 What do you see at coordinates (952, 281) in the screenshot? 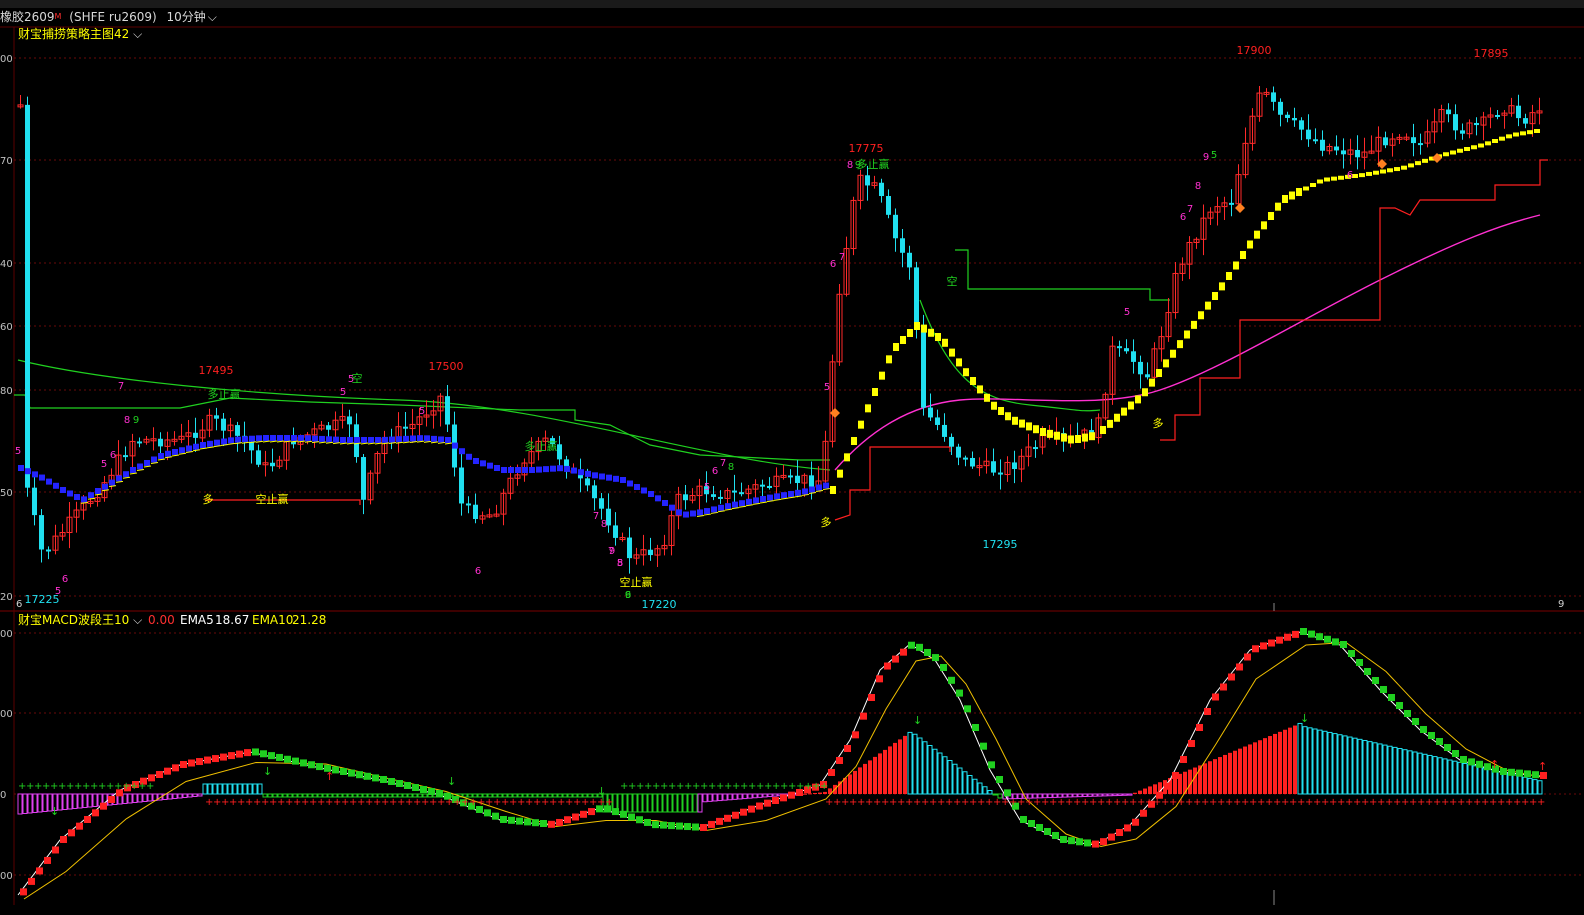
I see `signal-label: 空` at bounding box center [952, 281].